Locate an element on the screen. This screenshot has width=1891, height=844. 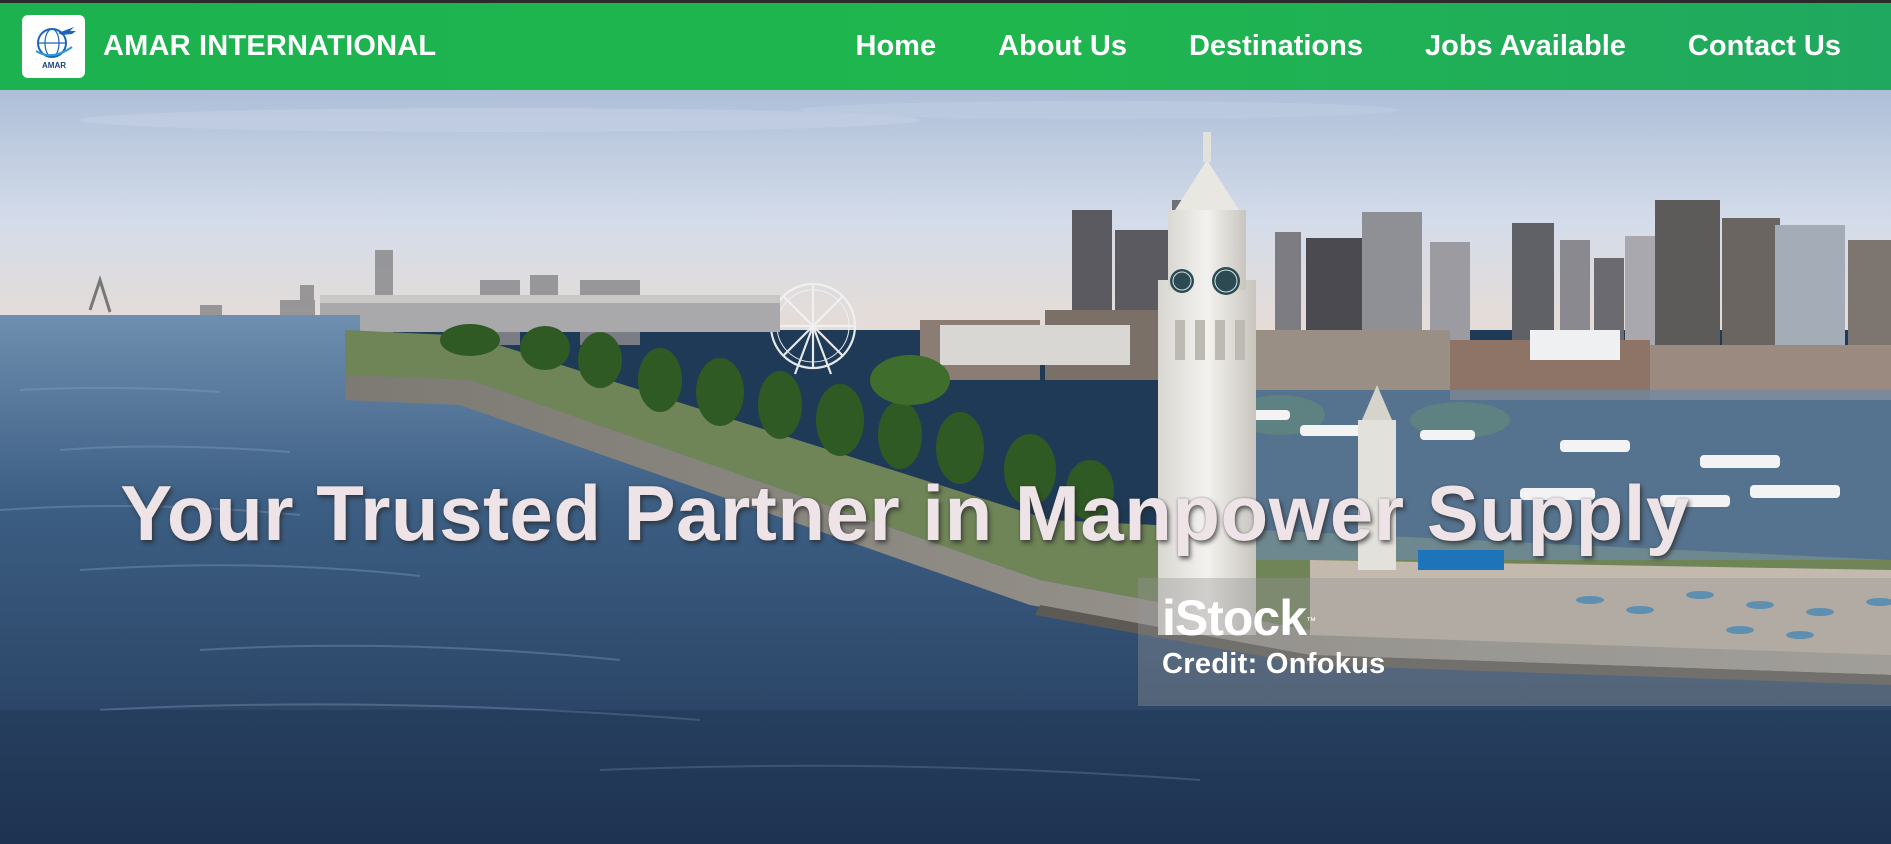
brand-logo: AMAR is located at coordinates (53, 46).